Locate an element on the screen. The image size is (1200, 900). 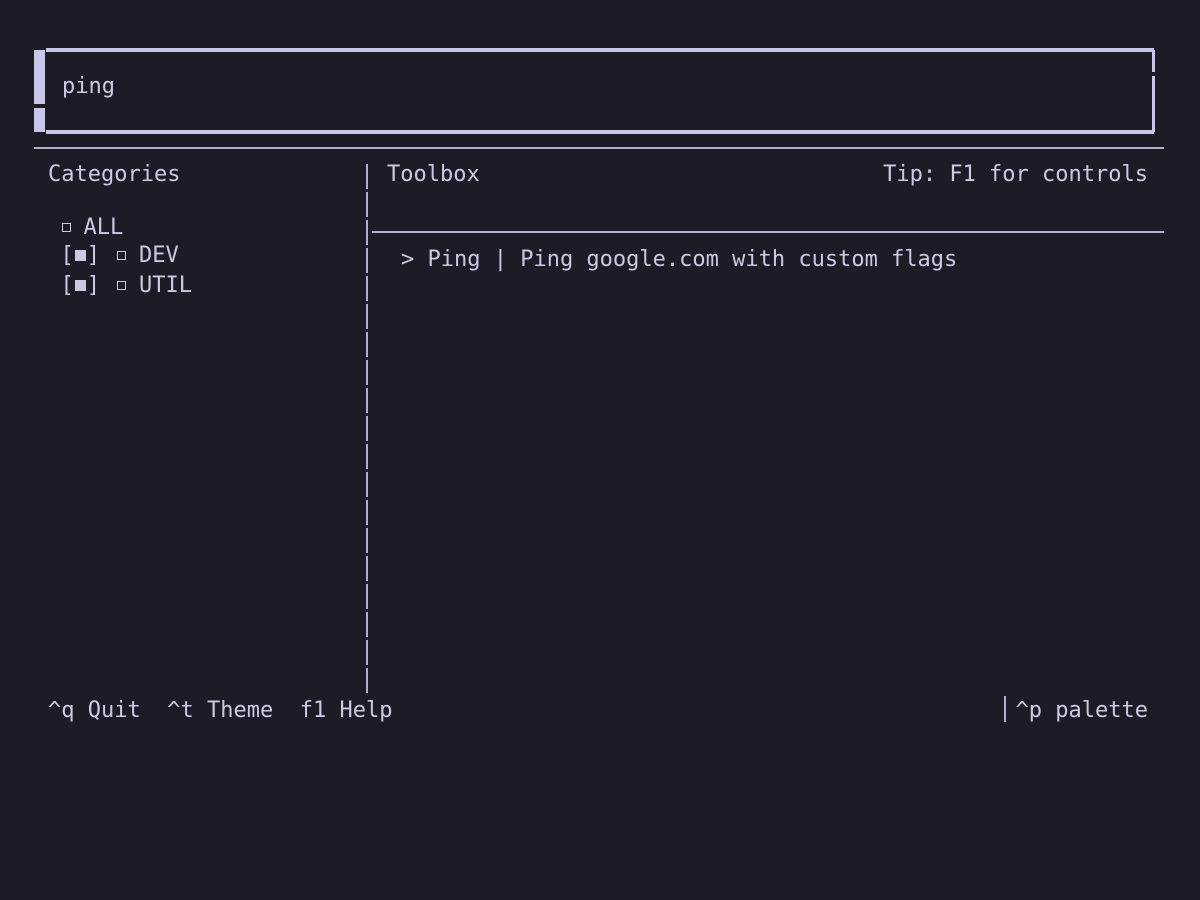
checked-icon is located at coordinates (80, 285).